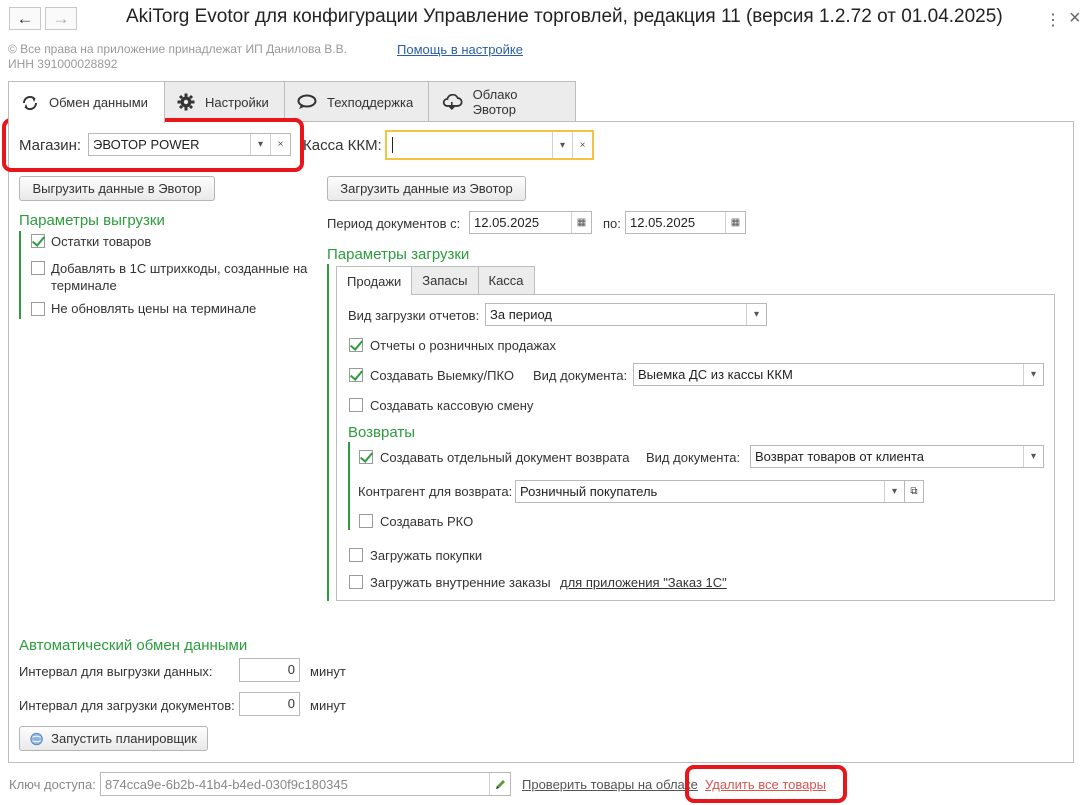 The height and width of the screenshot is (805, 1088). What do you see at coordinates (463, 345) in the screenshot?
I see `retail-reports-label: Отчеты о розничных продажах` at bounding box center [463, 345].